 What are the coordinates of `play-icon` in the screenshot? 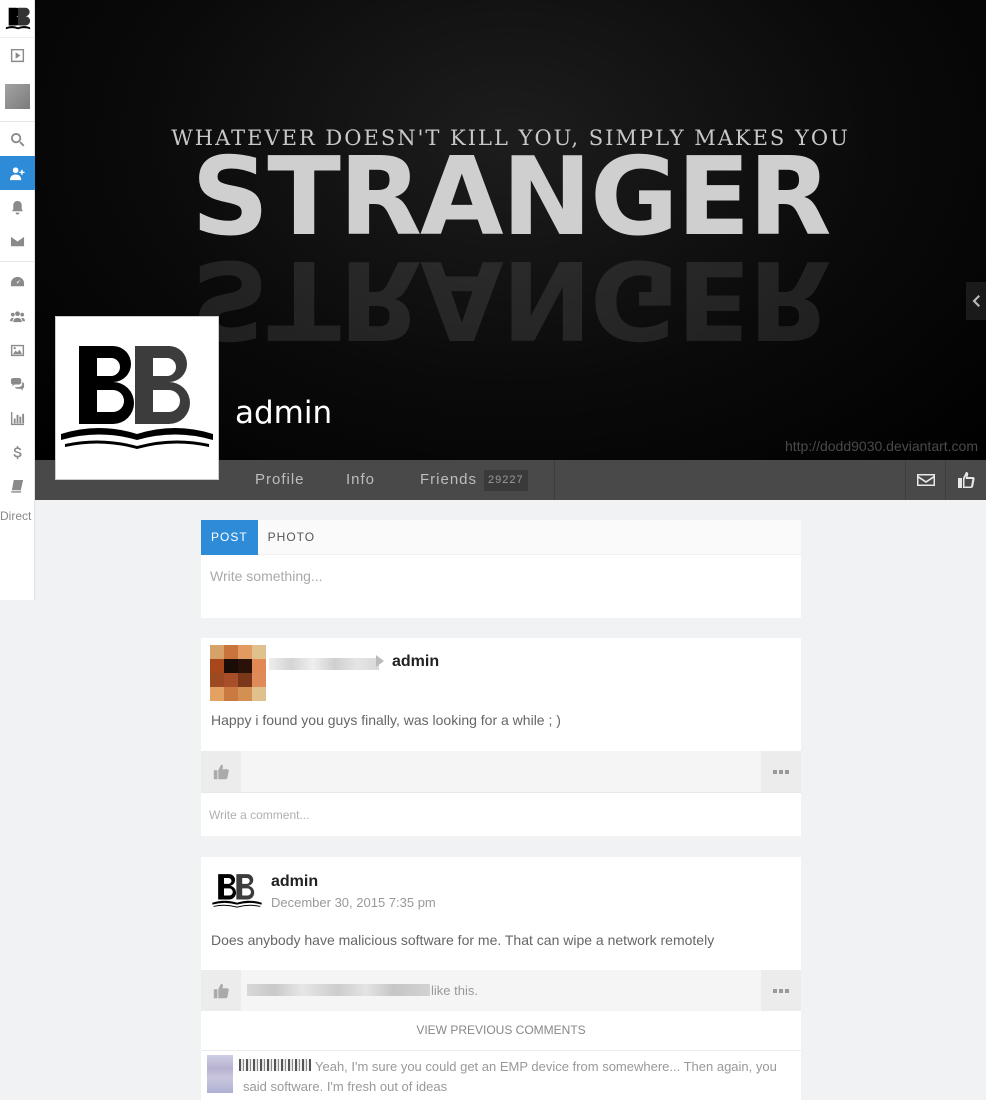 It's located at (17, 55).